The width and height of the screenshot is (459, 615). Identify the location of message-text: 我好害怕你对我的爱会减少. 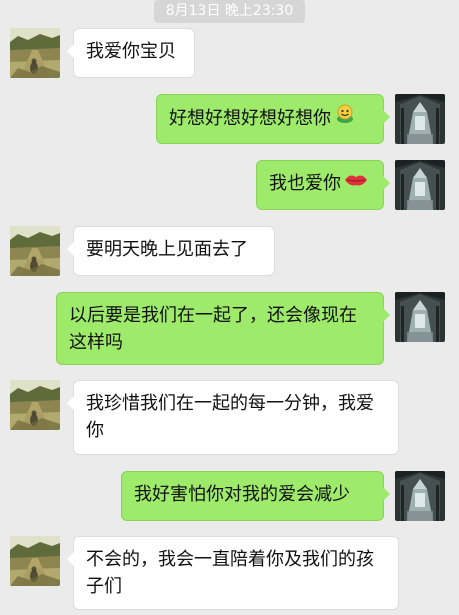
(242, 494).